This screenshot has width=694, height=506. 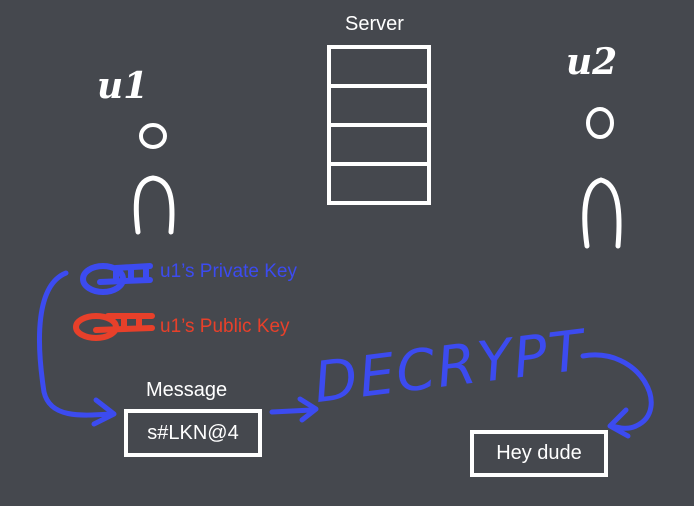 What do you see at coordinates (539, 453) in the screenshot?
I see `plaintext-box: Hey dude` at bounding box center [539, 453].